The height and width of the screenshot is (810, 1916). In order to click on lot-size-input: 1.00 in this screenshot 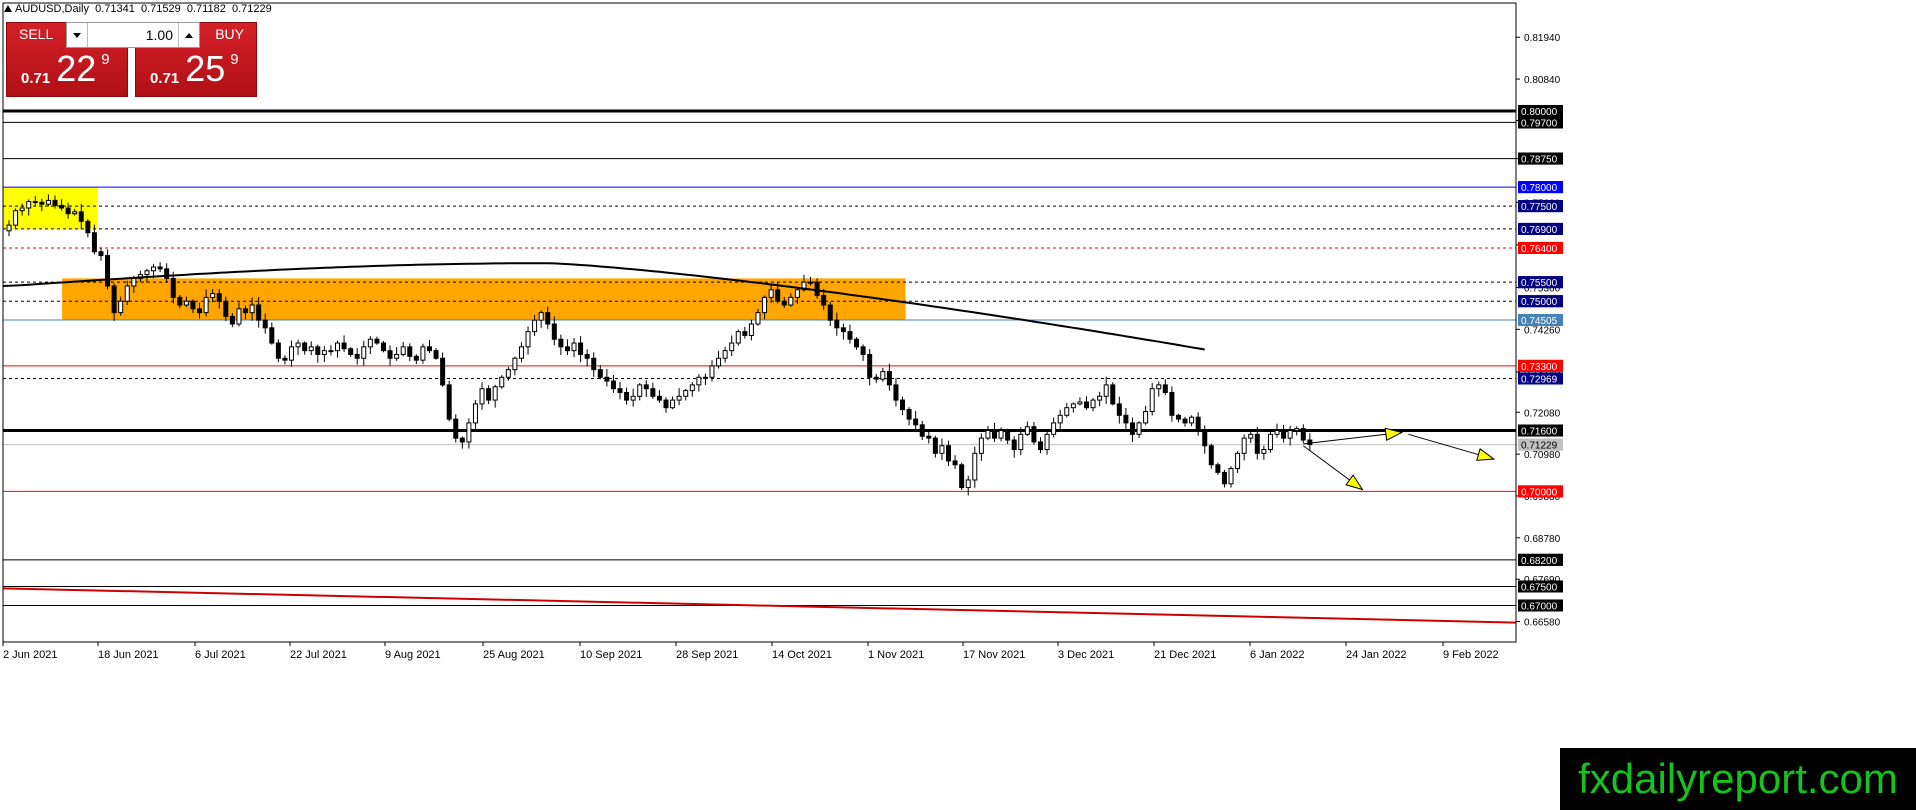, I will do `click(133, 35)`.